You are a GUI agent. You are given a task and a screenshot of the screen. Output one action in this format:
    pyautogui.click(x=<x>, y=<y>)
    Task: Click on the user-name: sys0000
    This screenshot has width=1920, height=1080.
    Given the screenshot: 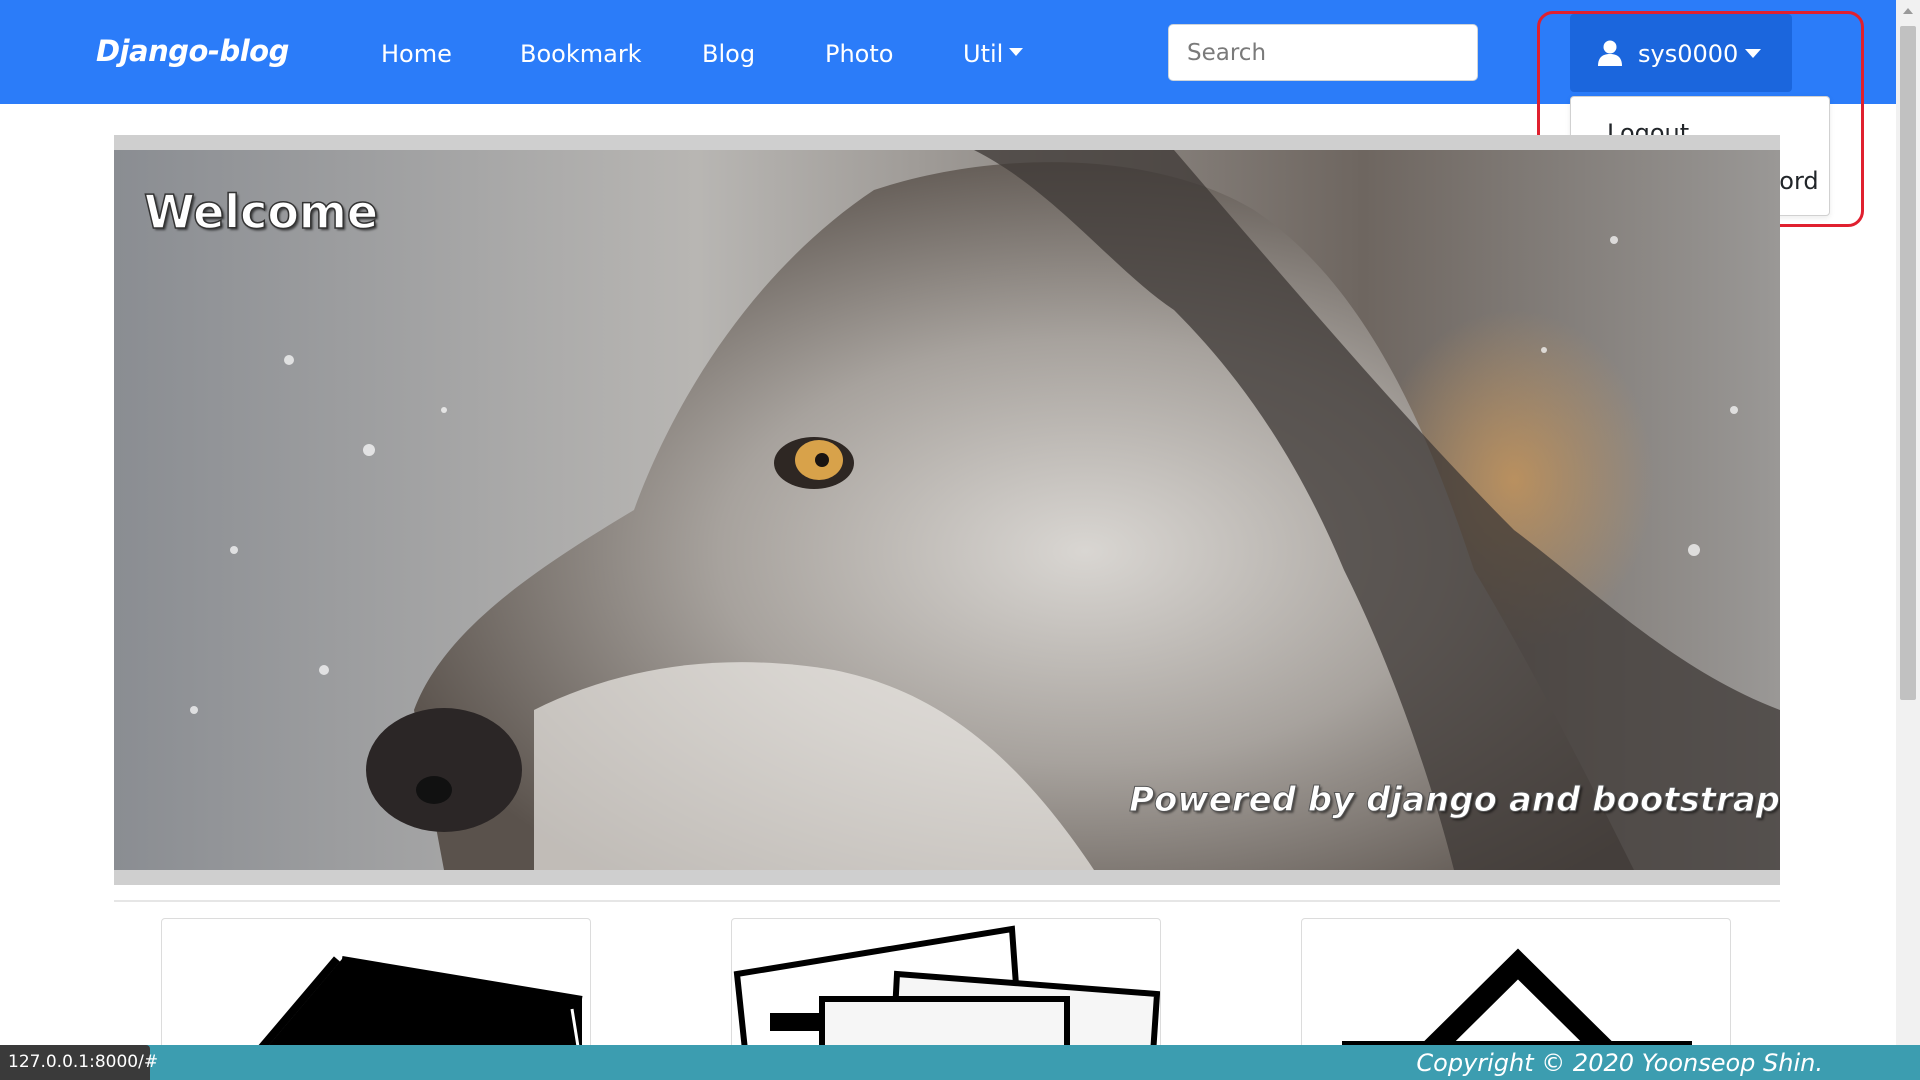 What is the action you would take?
    pyautogui.click(x=1688, y=54)
    